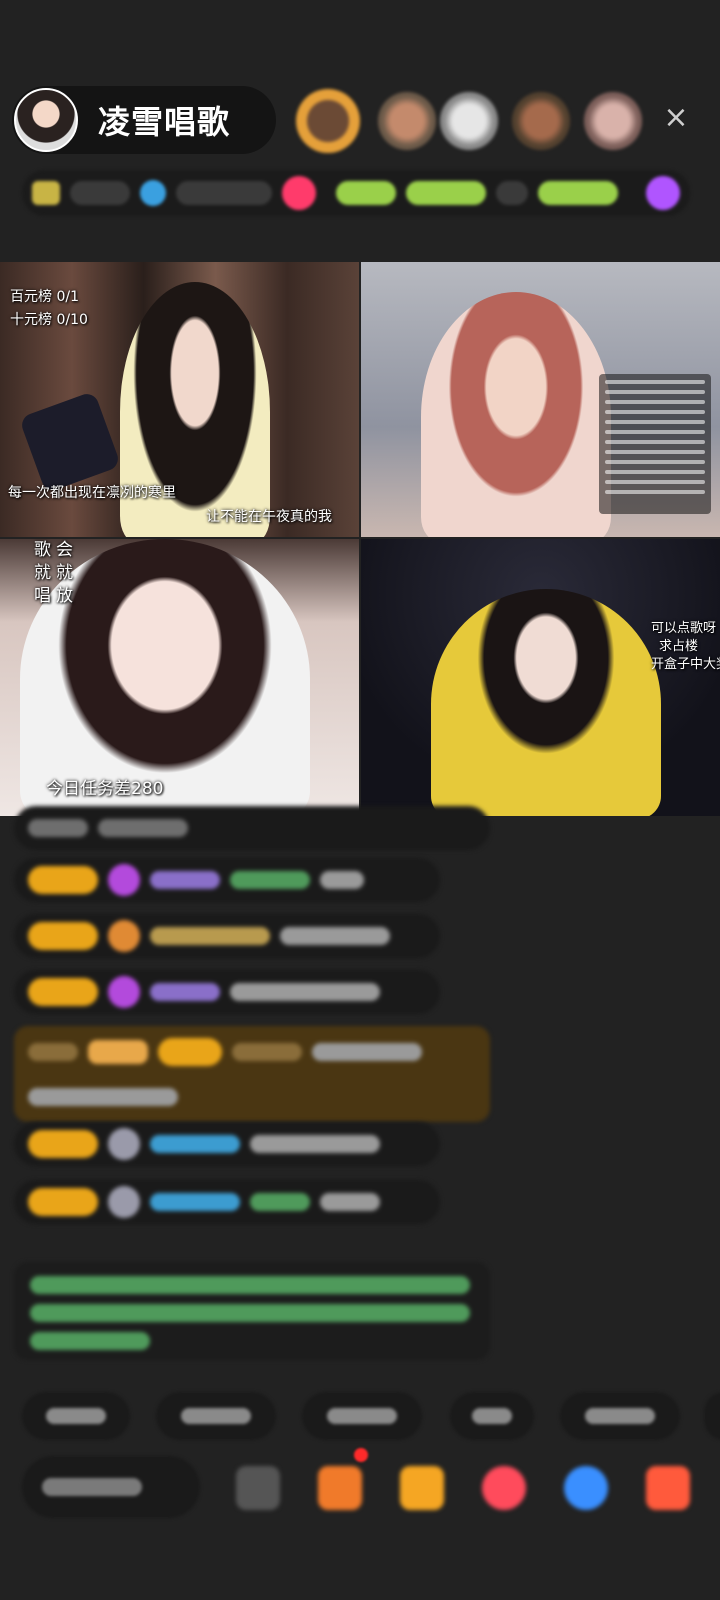 This screenshot has height=1600, width=720. What do you see at coordinates (179, 677) in the screenshot?
I see `stream-tile-3: 歌就唱 会就放 今日任务差280` at bounding box center [179, 677].